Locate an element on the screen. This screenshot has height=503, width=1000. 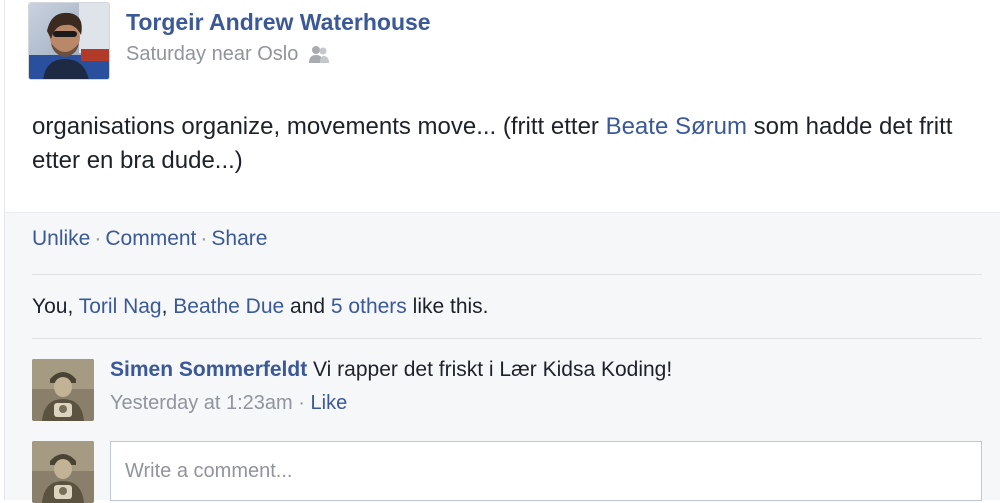
story-meta: Saturday near Oslo is located at coordinates (228, 54).